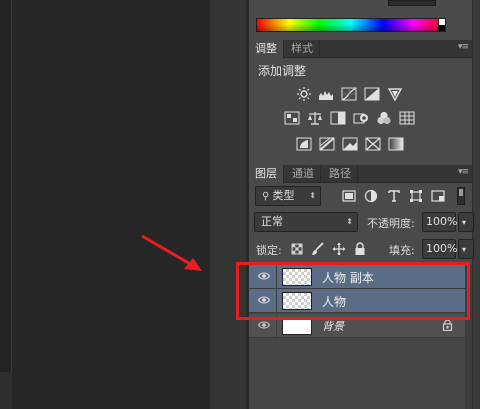 This screenshot has width=480, height=409. Describe the element at coordinates (447, 325) in the screenshot. I see `lock-icon` at that location.